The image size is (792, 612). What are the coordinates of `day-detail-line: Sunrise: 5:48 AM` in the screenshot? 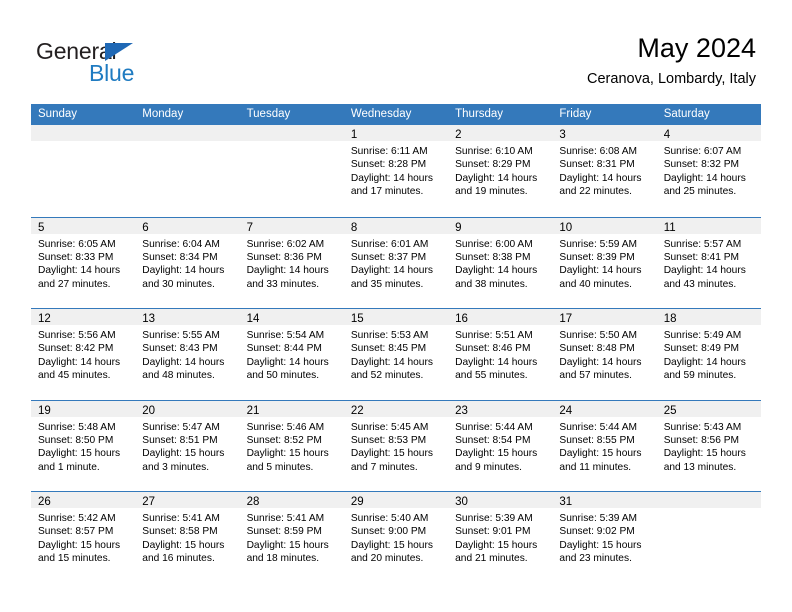 It's located at (77, 427).